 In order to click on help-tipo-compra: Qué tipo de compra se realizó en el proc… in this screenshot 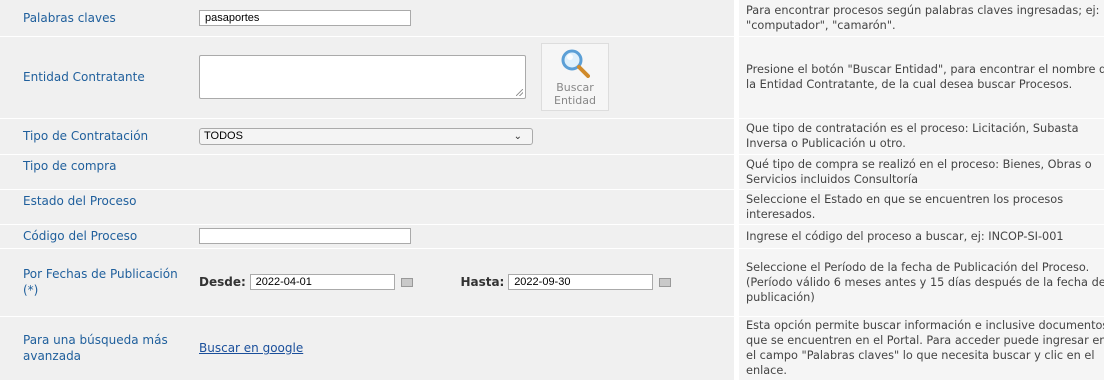, I will do `click(921, 172)`.